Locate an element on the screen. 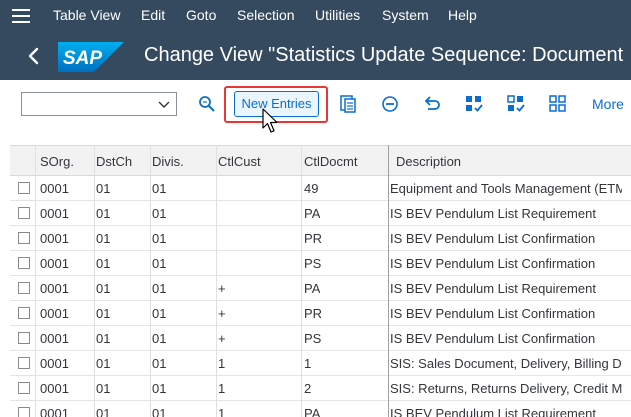 The image size is (631, 417). menu-edit: Edit is located at coordinates (153, 15).